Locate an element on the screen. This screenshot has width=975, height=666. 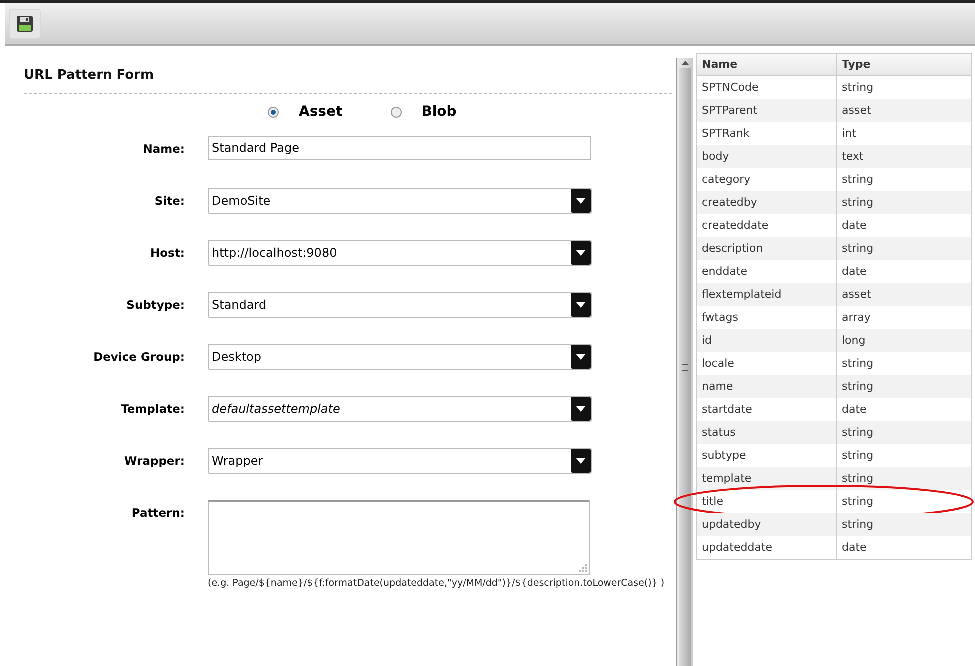
field-label: Subtype: is located at coordinates (155, 304).